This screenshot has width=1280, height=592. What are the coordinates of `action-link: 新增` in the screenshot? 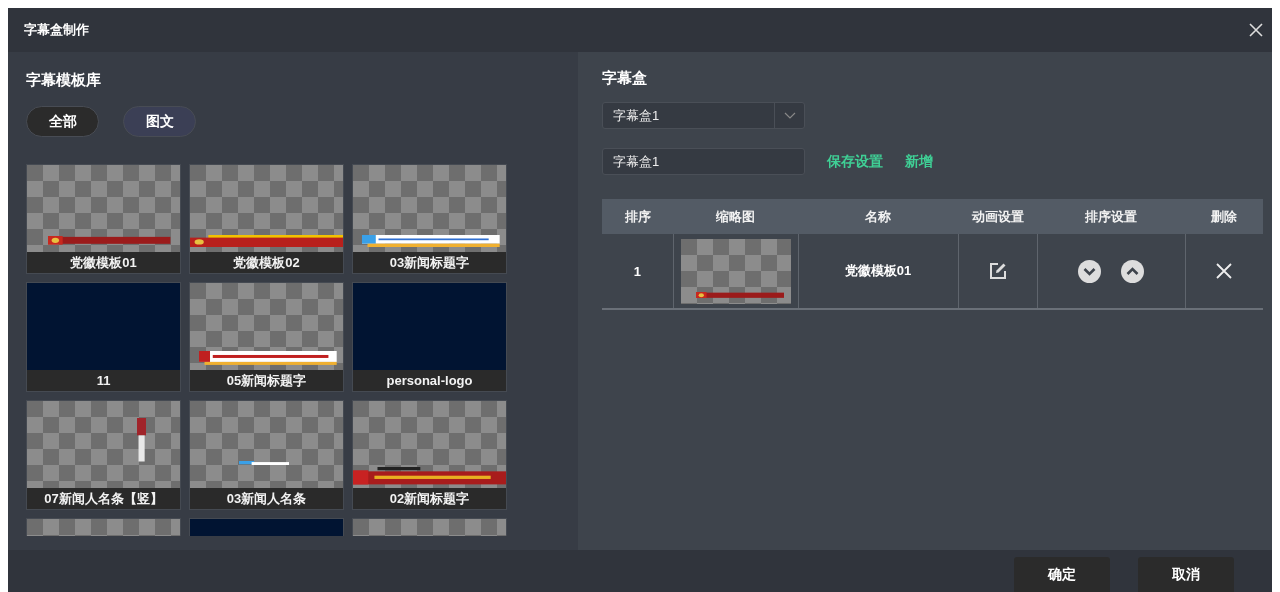 It's located at (919, 161).